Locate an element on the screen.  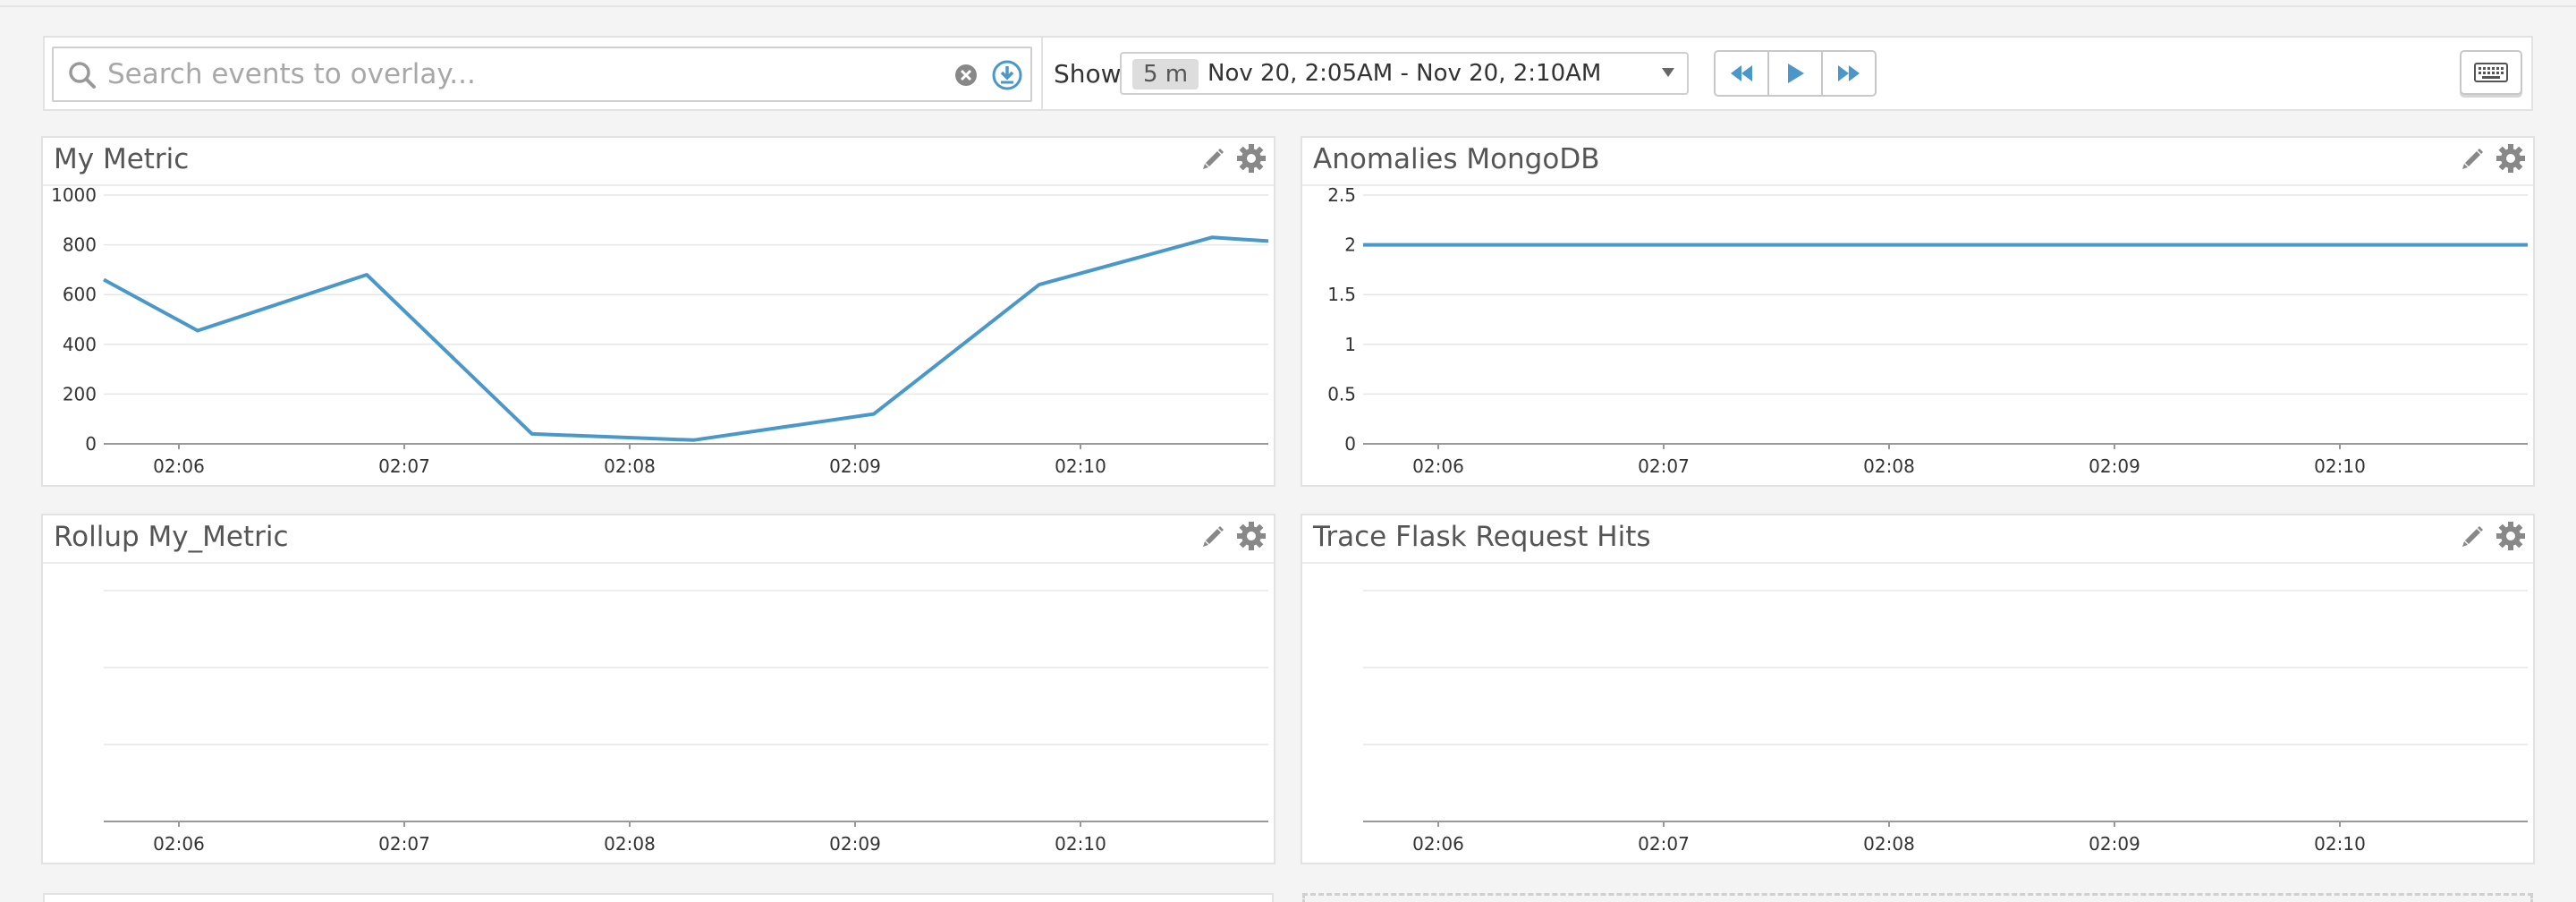
search-icon is located at coordinates (82, 75).